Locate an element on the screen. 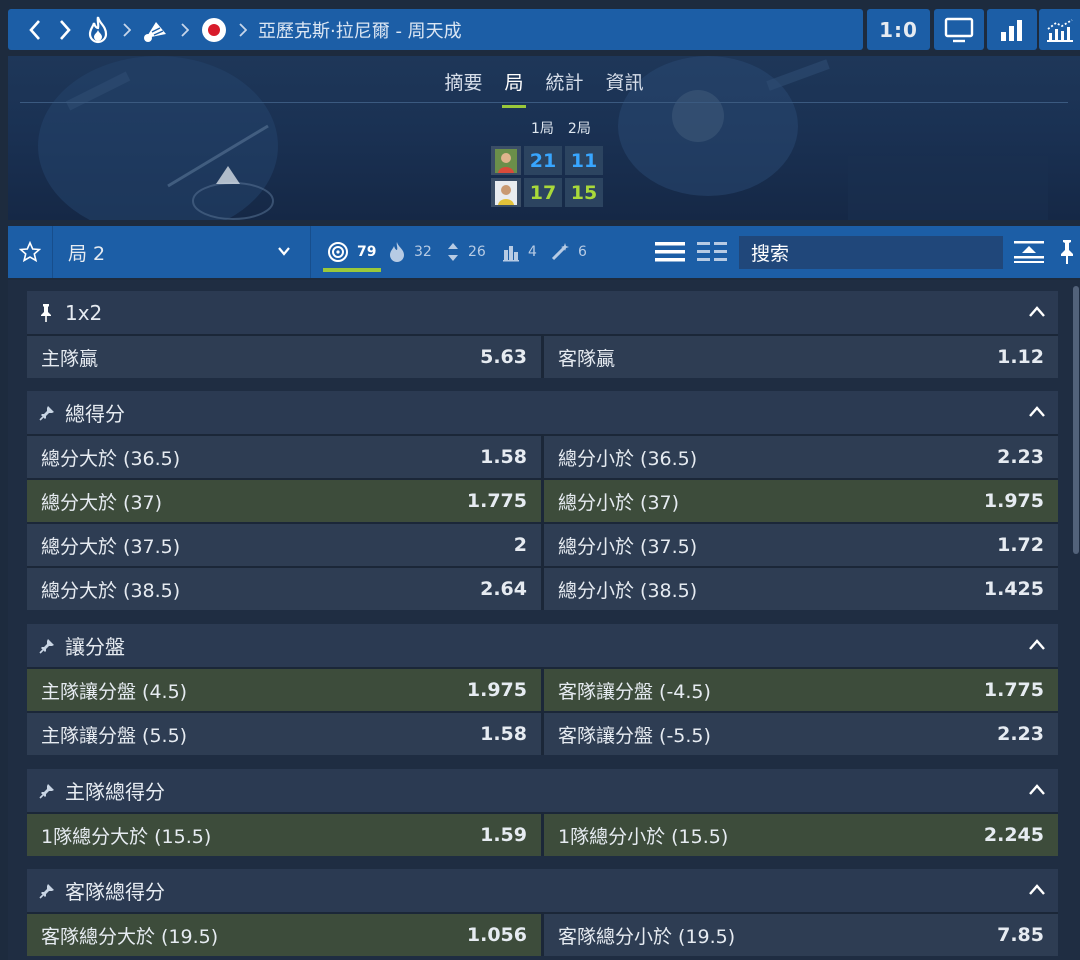 The width and height of the screenshot is (1080, 960). two-column-view-icon is located at coordinates (712, 254).